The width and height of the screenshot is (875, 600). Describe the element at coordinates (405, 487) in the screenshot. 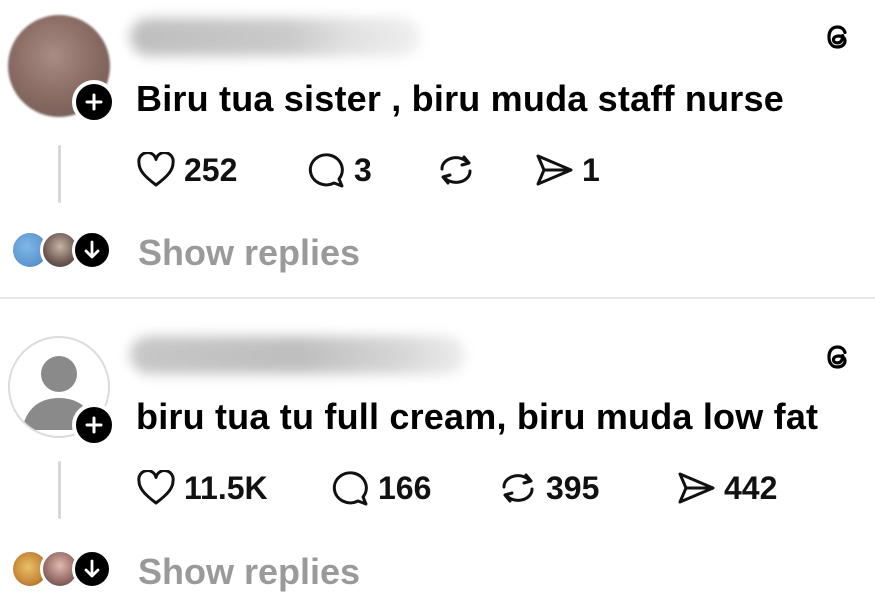

I see `comment-count: 166` at that location.